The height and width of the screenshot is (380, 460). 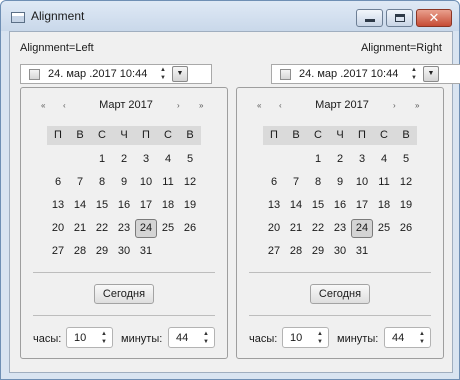 What do you see at coordinates (58, 228) in the screenshot?
I see `calendar-day: 20` at bounding box center [58, 228].